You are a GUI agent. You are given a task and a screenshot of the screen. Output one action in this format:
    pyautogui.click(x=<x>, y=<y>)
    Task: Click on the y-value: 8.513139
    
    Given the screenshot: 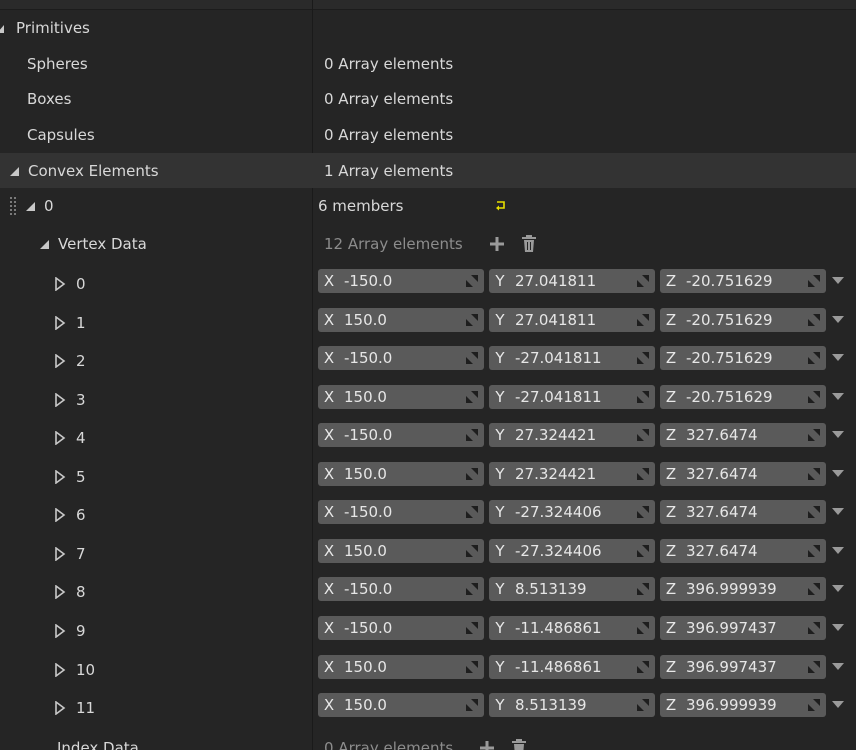 What is the action you would take?
    pyautogui.click(x=571, y=705)
    